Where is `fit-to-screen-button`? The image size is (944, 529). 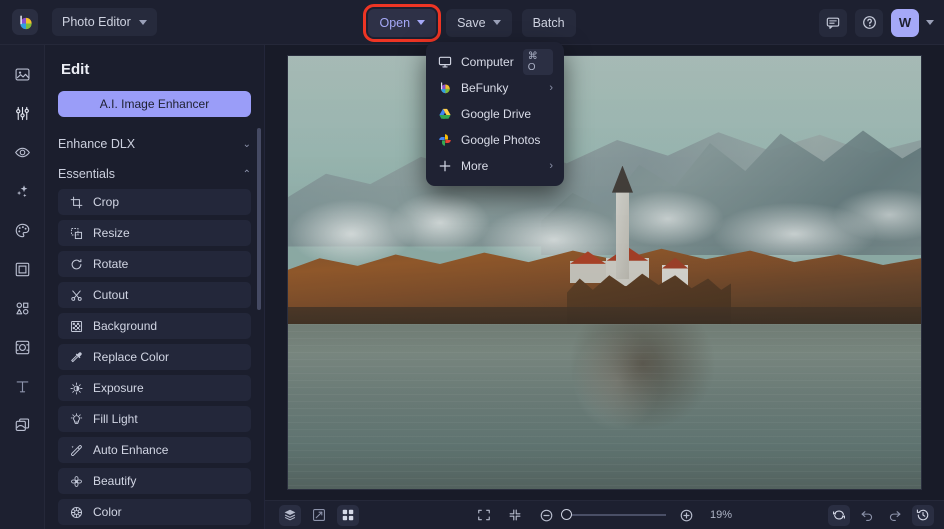 fit-to-screen-button is located at coordinates (484, 515).